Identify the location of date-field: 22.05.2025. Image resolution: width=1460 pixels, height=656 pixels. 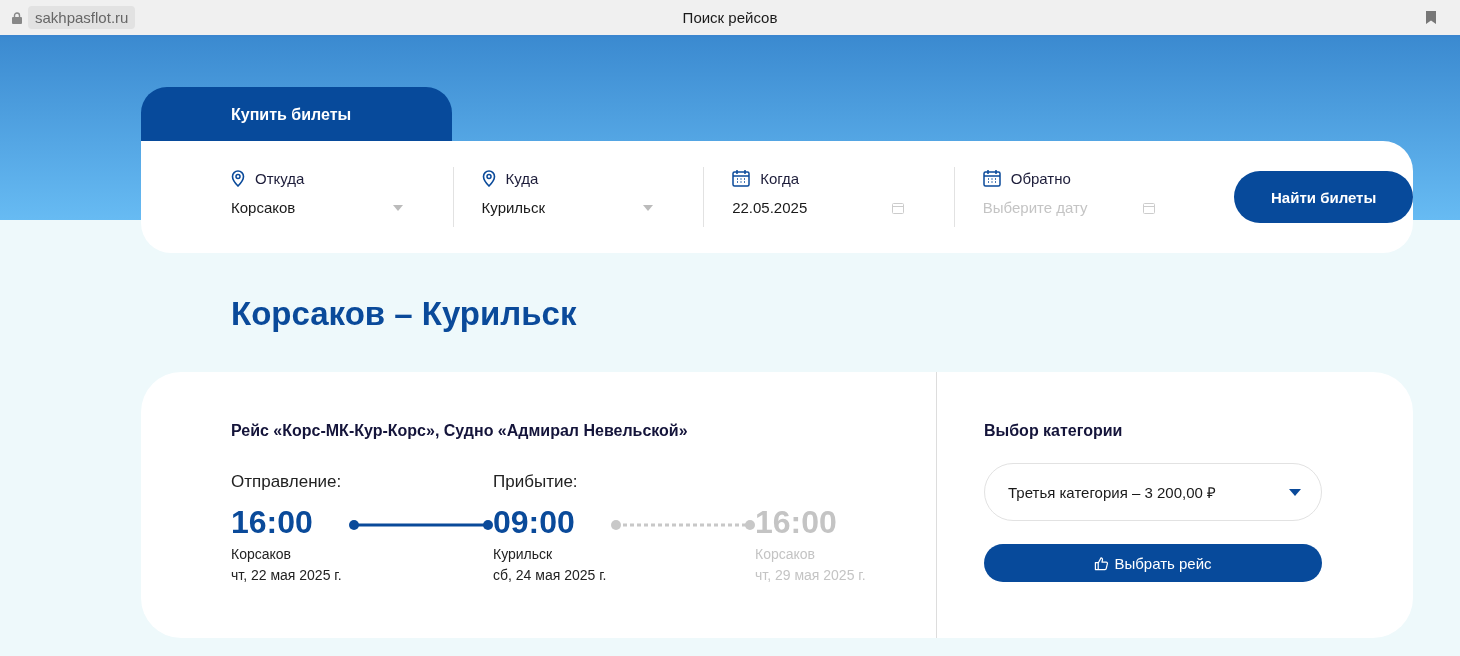
(818, 207).